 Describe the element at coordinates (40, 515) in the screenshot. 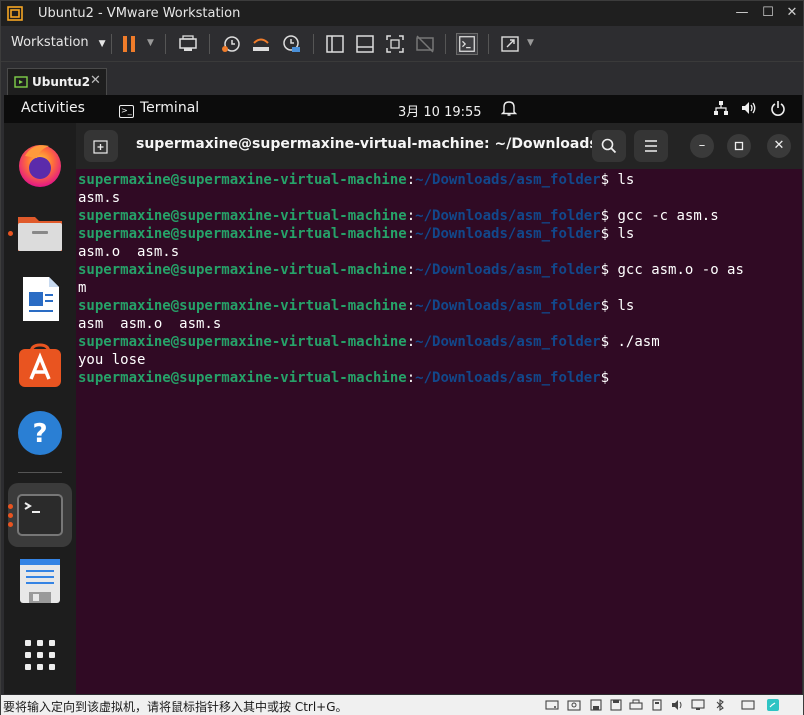

I see `terminal-launcher` at that location.